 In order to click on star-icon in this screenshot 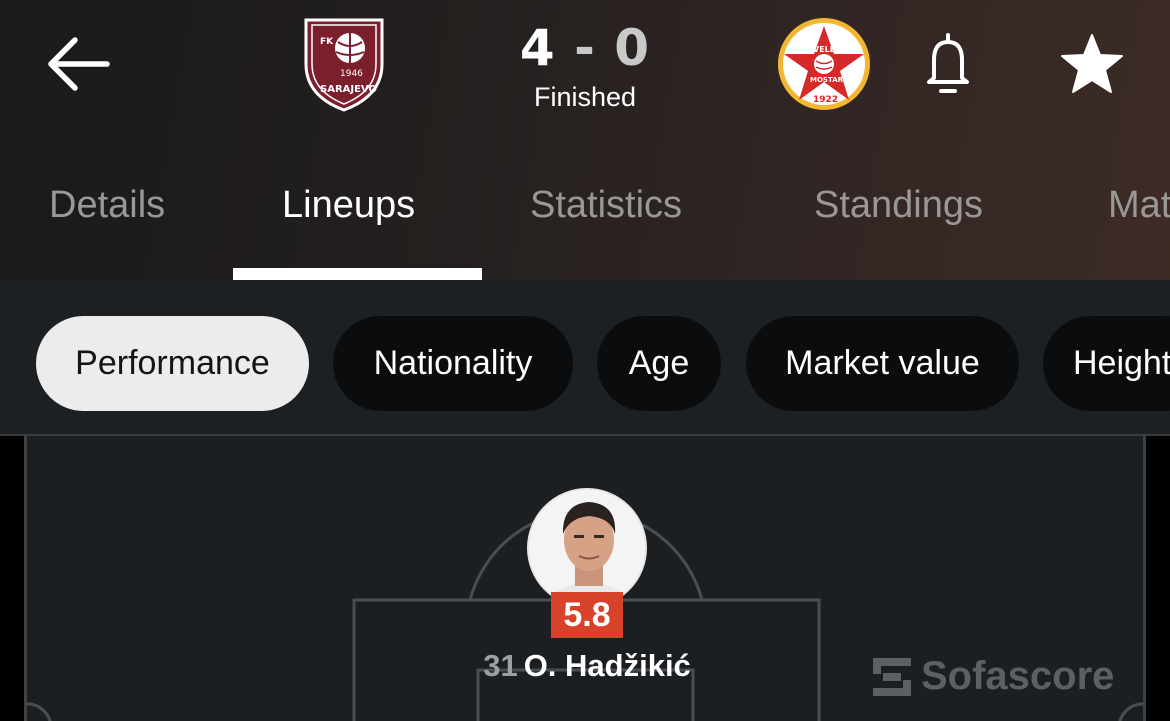, I will do `click(1092, 63)`.